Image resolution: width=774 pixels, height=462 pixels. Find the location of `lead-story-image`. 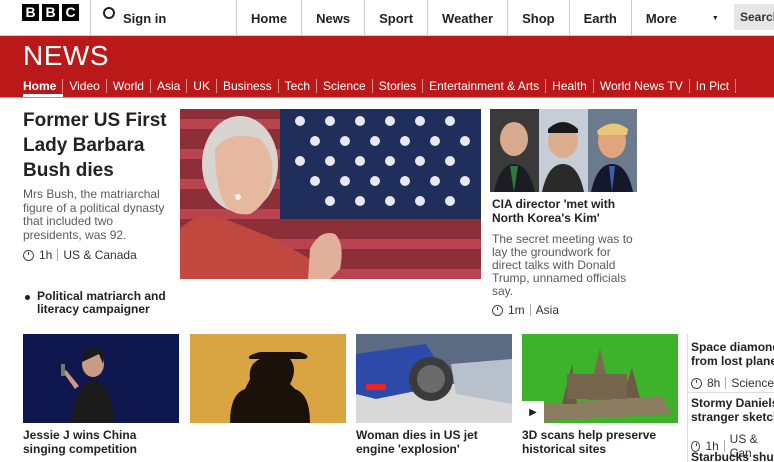

lead-story-image is located at coordinates (330, 194).